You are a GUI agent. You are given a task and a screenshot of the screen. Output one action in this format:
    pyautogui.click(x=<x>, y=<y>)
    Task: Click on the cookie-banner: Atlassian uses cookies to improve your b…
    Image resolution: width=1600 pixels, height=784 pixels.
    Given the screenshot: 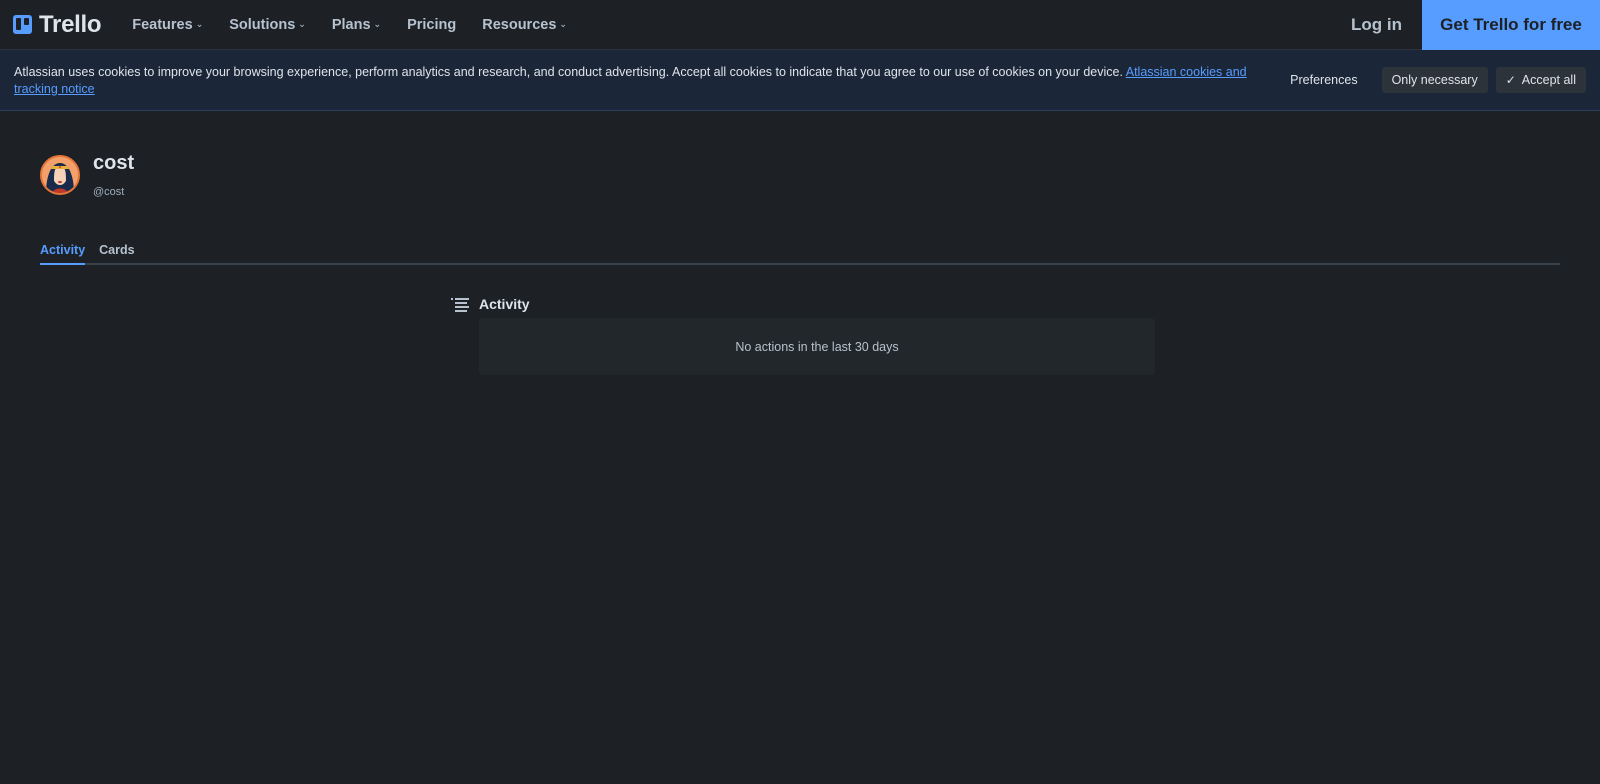 What is the action you would take?
    pyautogui.click(x=800, y=80)
    